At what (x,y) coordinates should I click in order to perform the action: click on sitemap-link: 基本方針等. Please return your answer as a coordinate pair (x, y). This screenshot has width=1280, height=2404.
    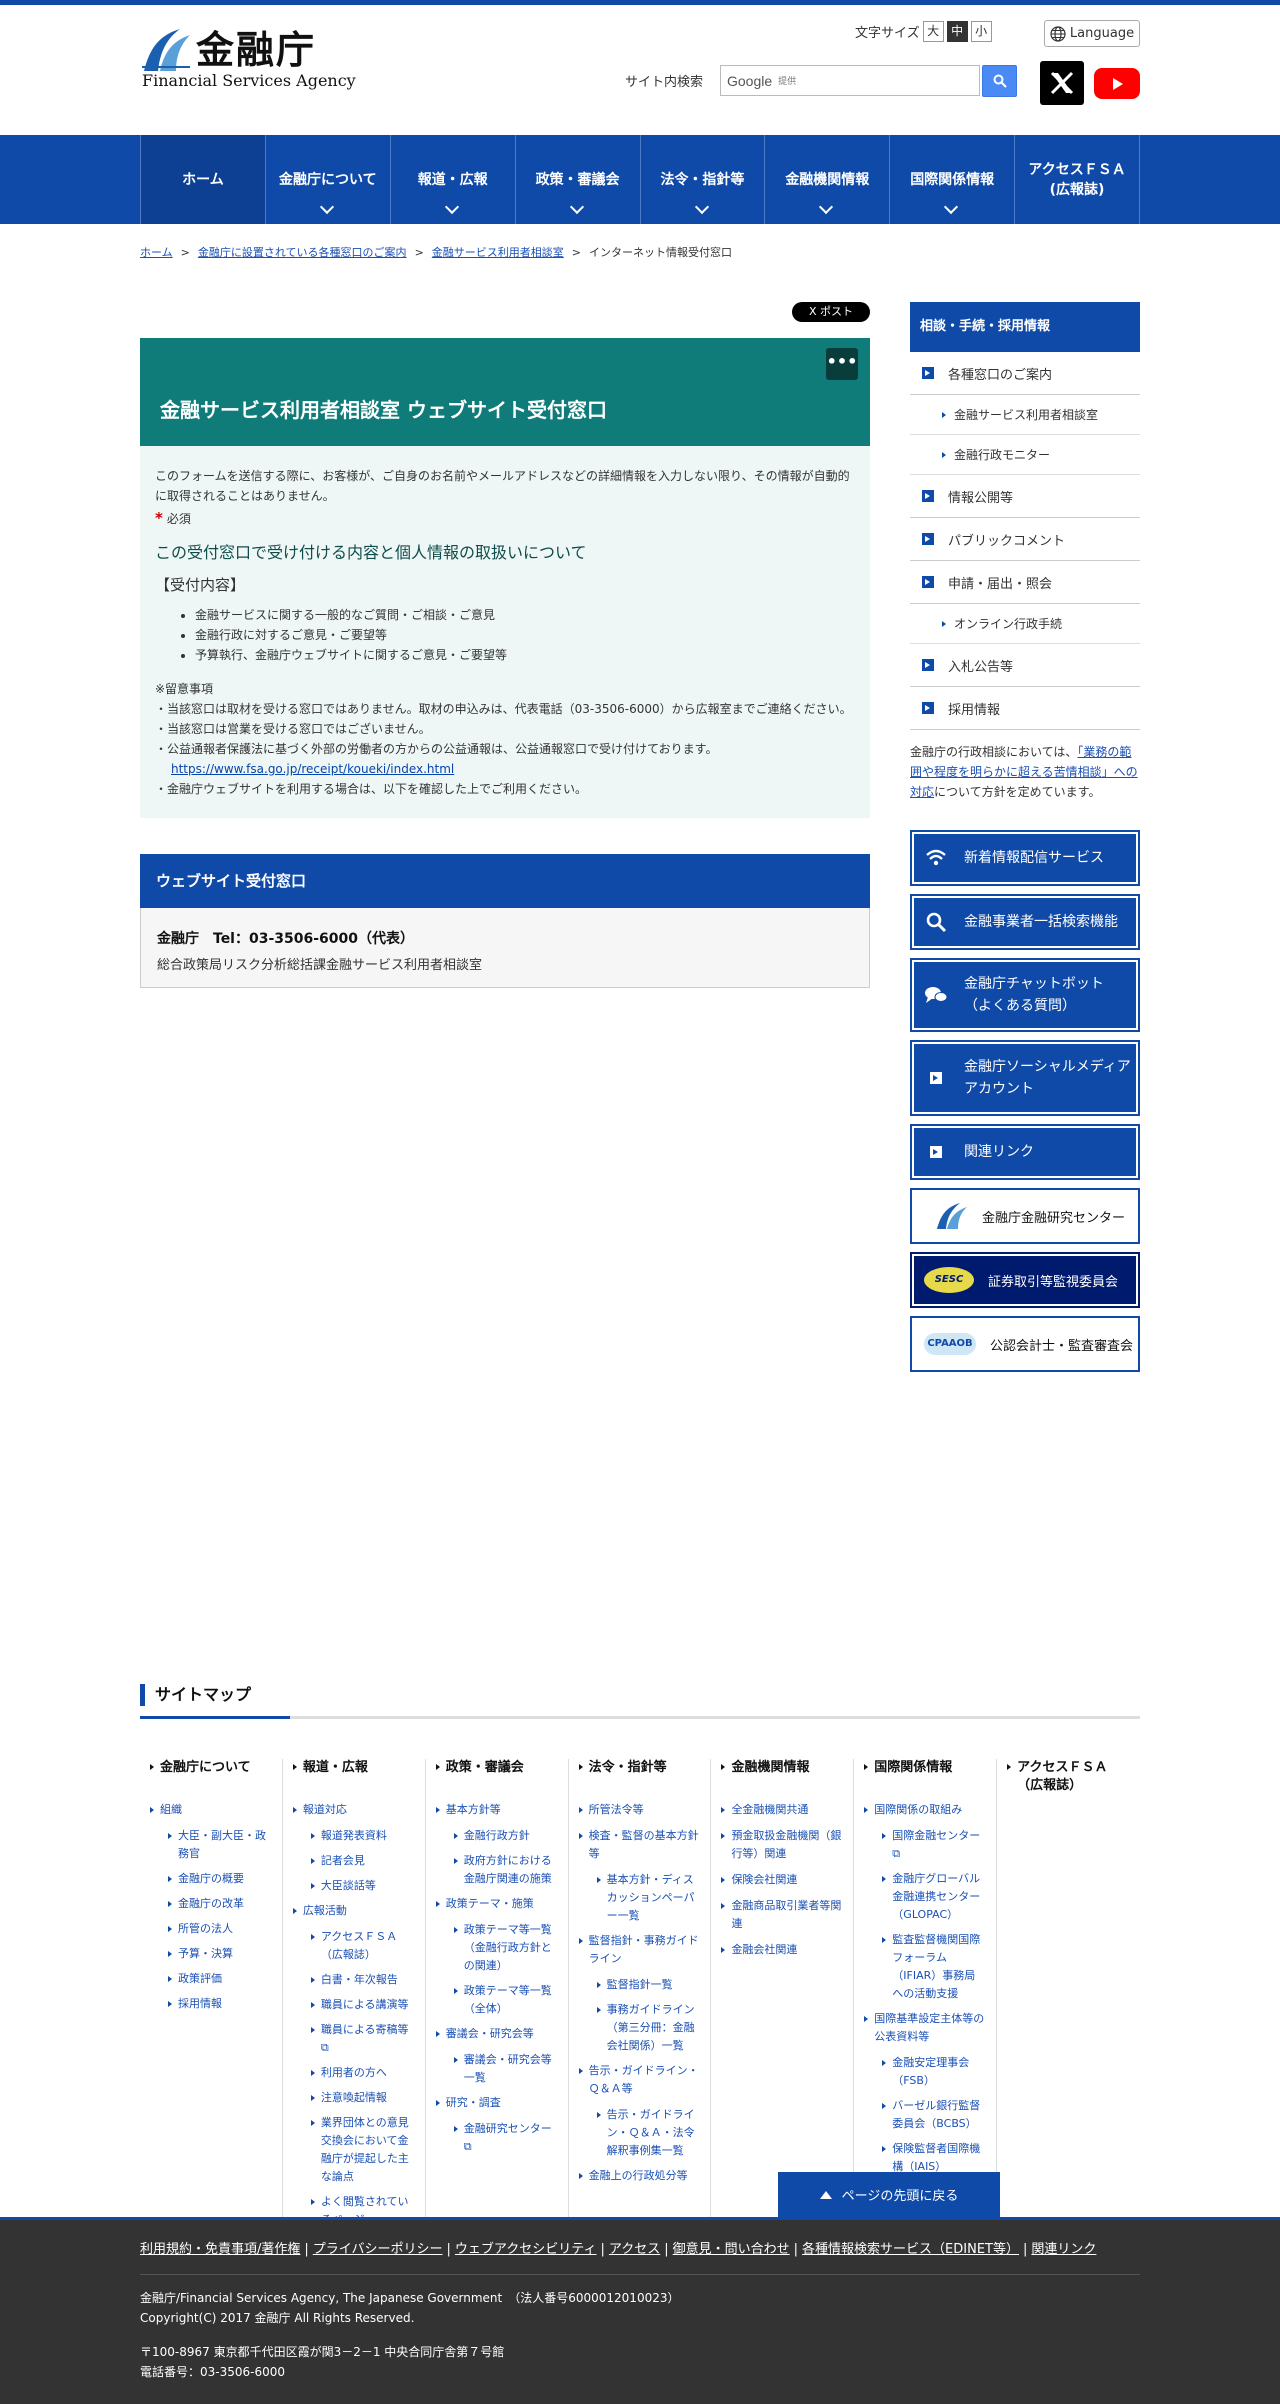
    Looking at the image, I should click on (496, 1810).